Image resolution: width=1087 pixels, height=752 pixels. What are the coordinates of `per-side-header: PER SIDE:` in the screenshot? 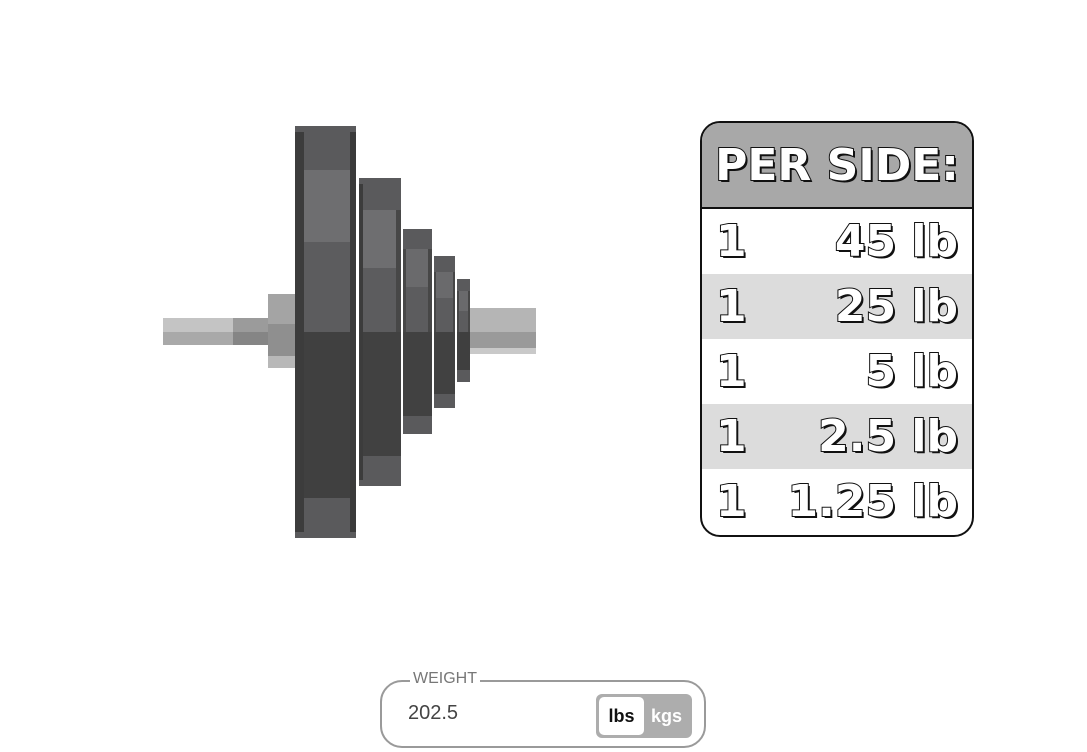 It's located at (837, 166).